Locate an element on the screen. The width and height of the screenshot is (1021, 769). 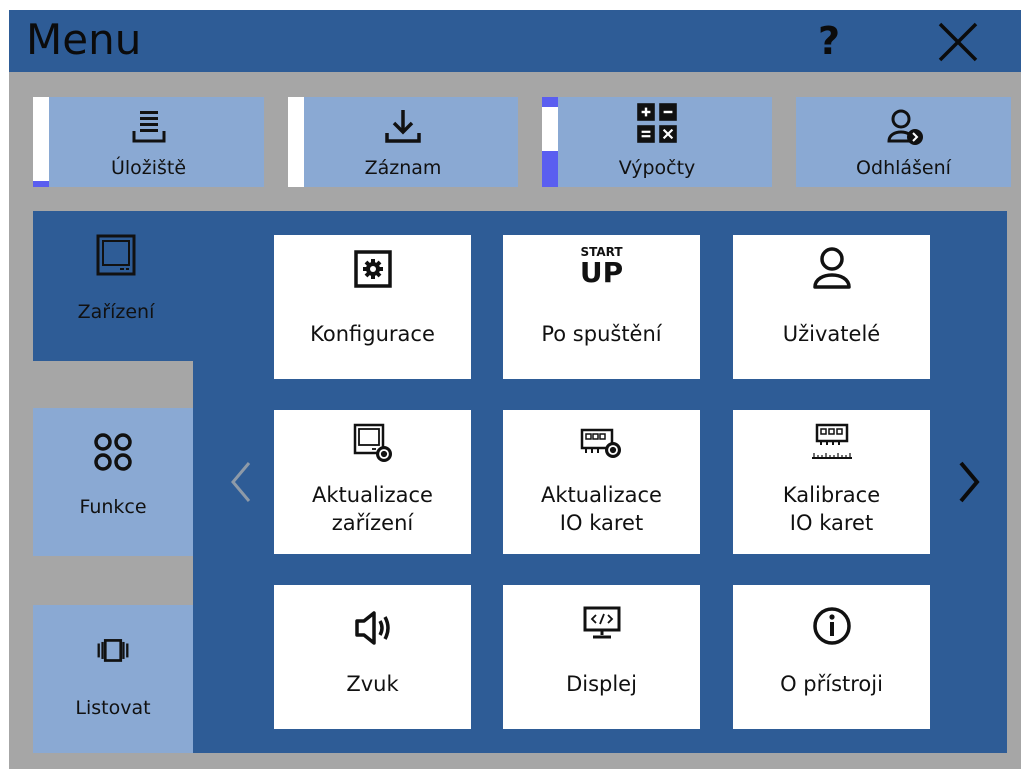
prev-page-button is located at coordinates (241, 482).